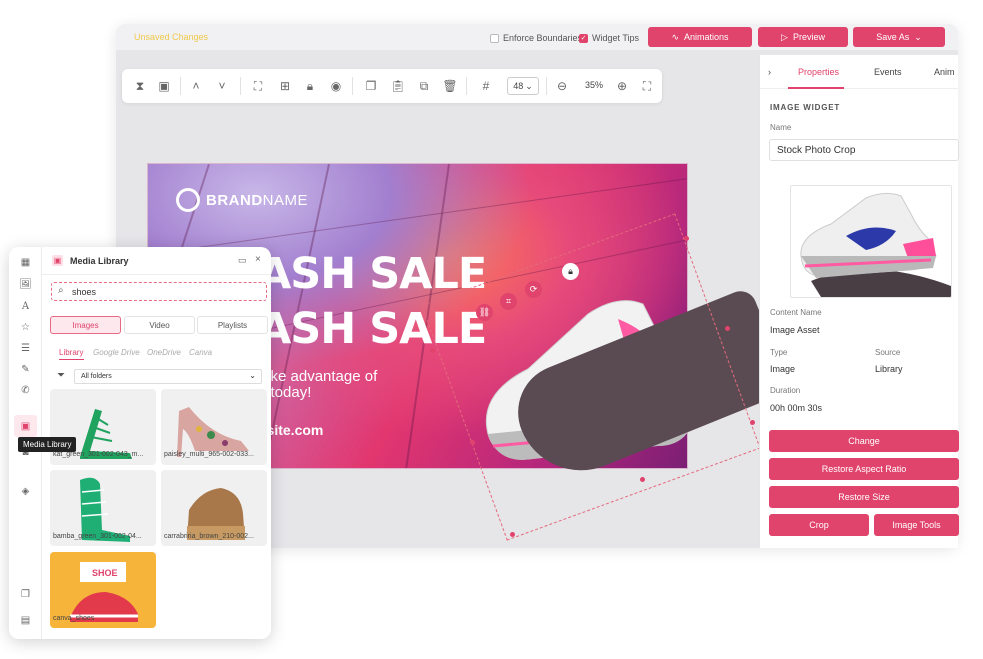 The width and height of the screenshot is (983, 659). Describe the element at coordinates (285, 392) in the screenshot. I see `tagline-line-2: e today!` at that location.